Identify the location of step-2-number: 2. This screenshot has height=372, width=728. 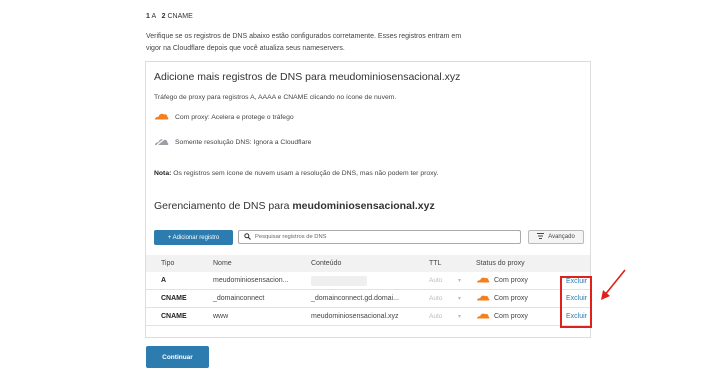
(163, 16).